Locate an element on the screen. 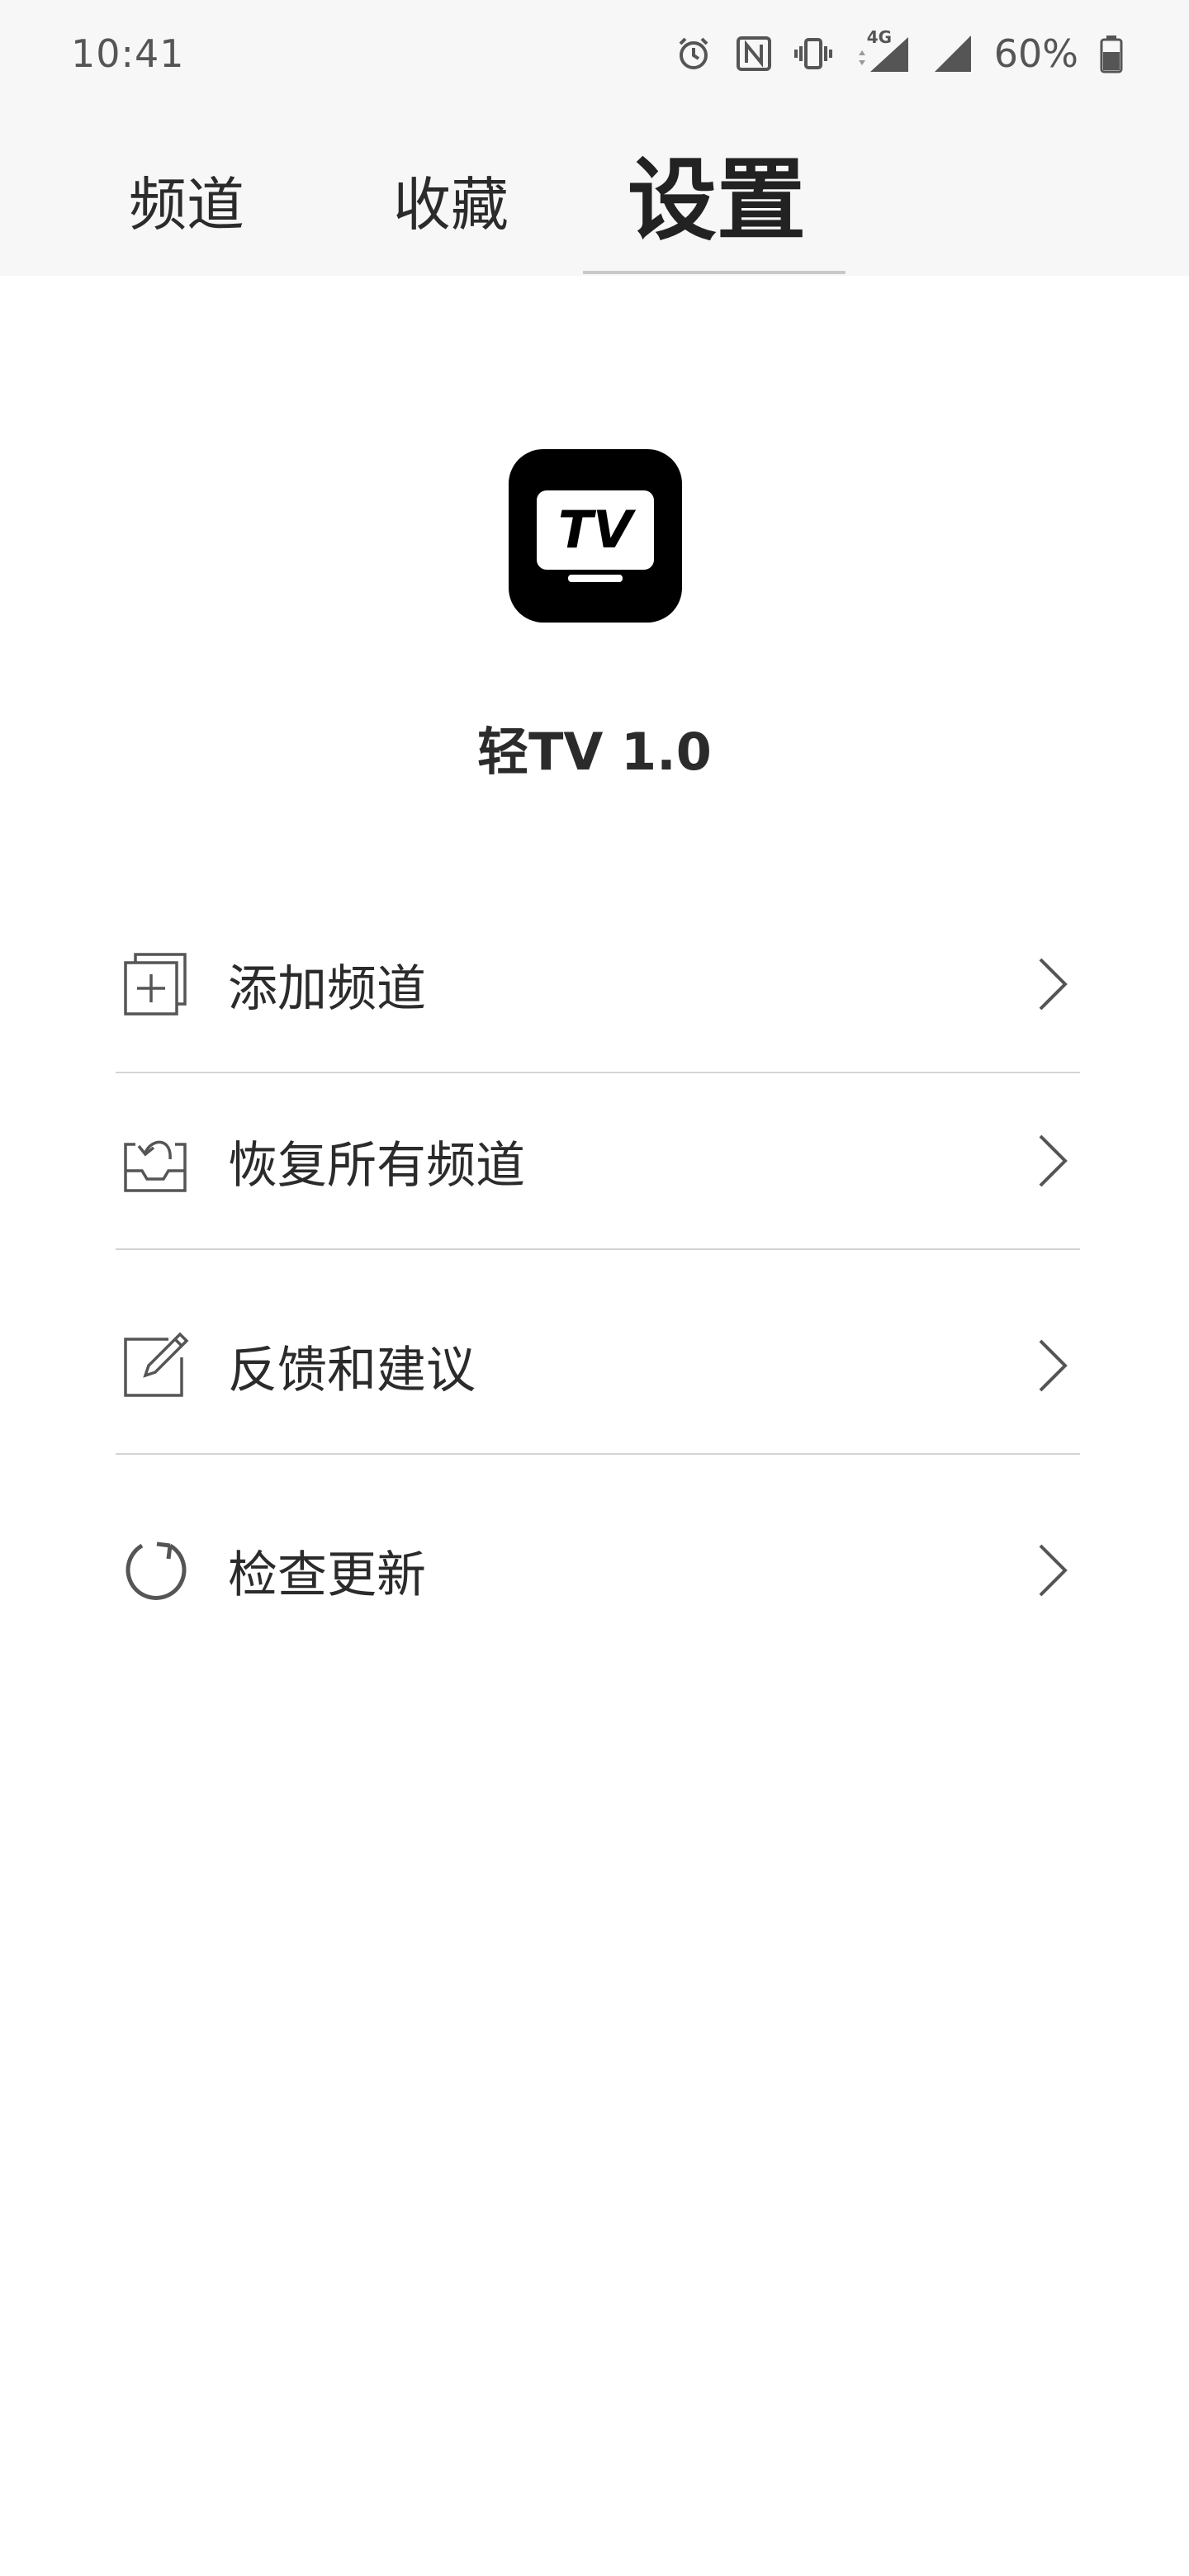 This screenshot has width=1189, height=2576. menu-item-check-update: 检查更新 is located at coordinates (598, 1570).